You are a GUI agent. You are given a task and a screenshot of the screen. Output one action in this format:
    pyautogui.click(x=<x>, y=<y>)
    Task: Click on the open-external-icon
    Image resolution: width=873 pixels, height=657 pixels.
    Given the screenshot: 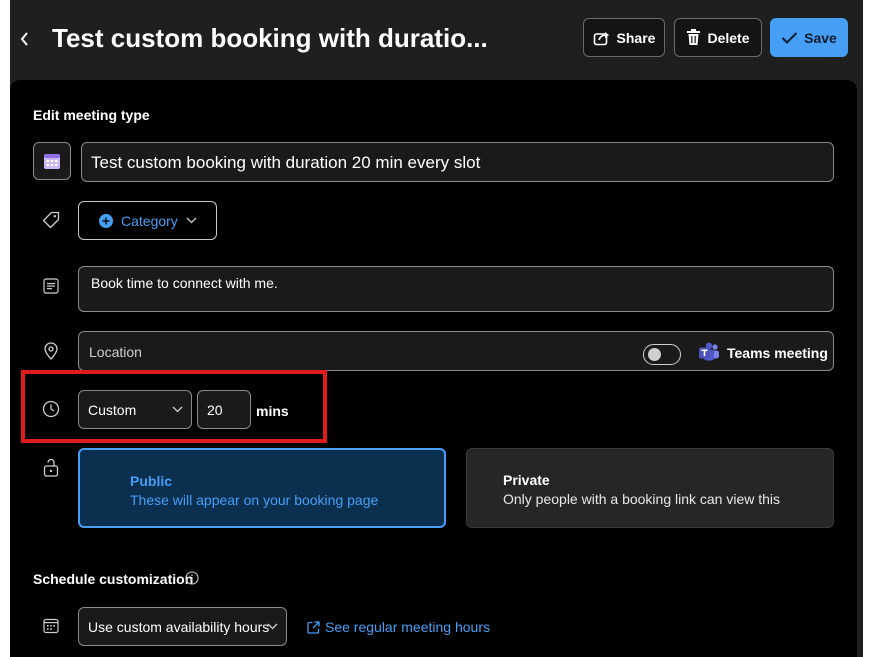 What is the action you would take?
    pyautogui.click(x=313, y=627)
    